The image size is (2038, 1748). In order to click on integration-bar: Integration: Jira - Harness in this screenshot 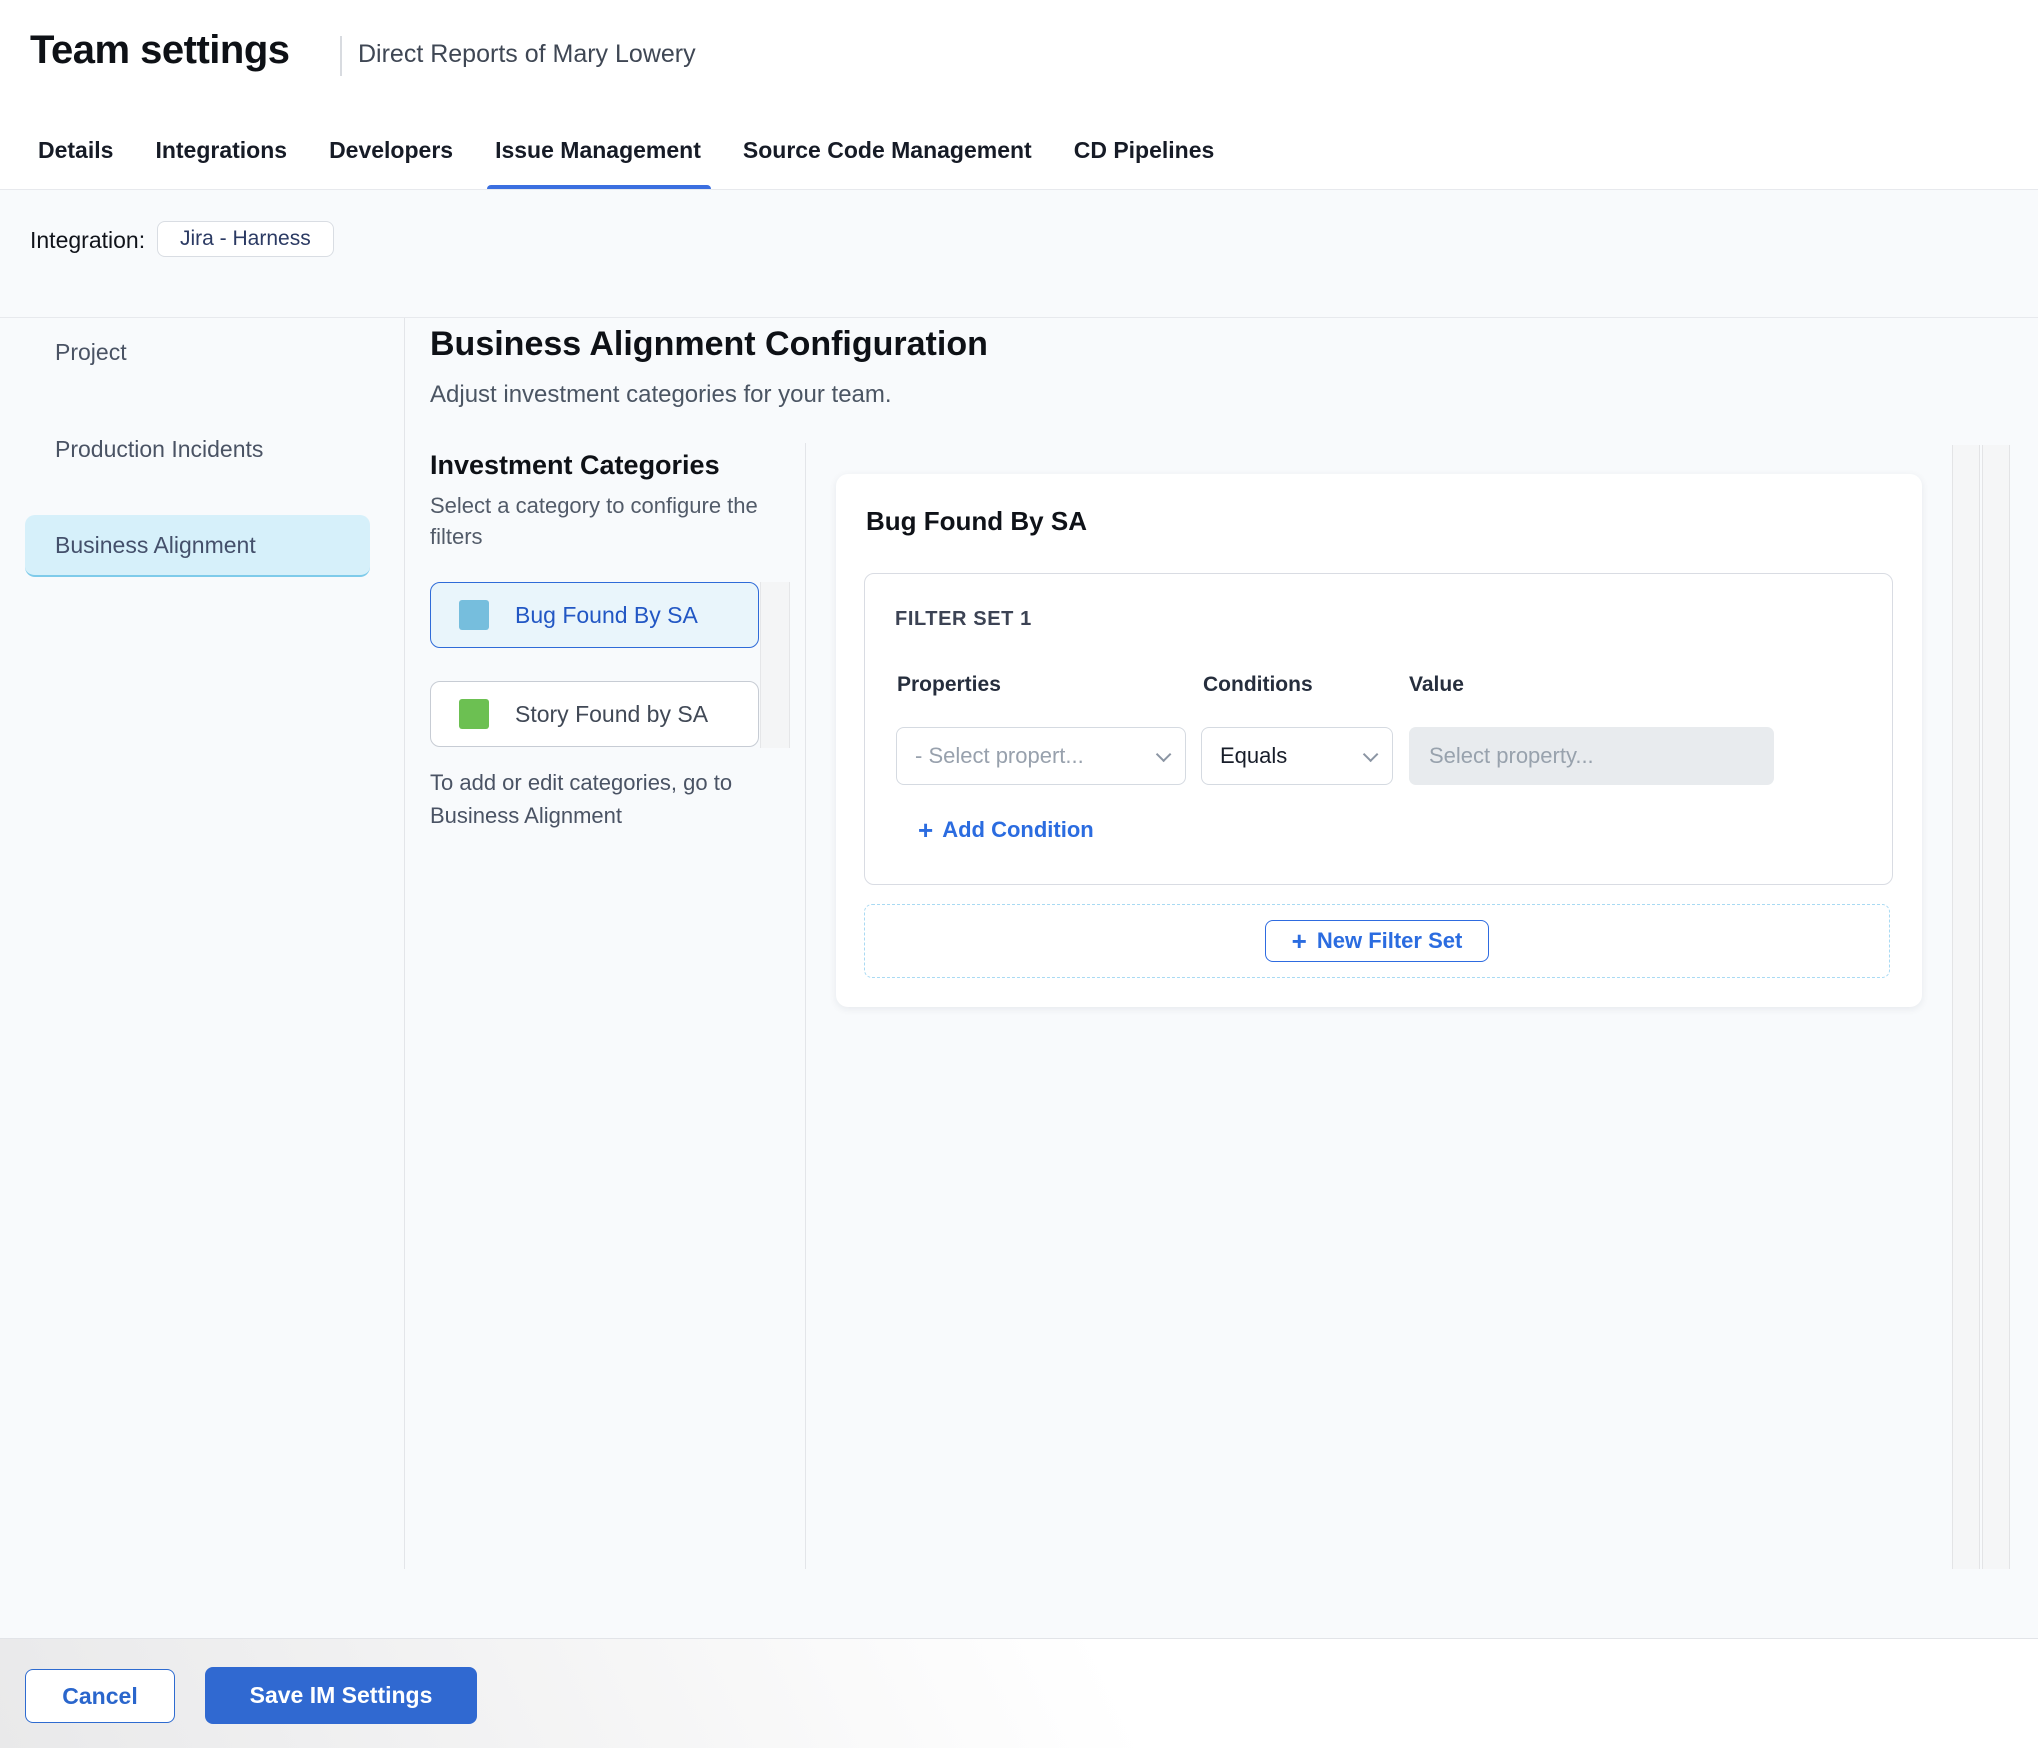, I will do `click(1019, 254)`.